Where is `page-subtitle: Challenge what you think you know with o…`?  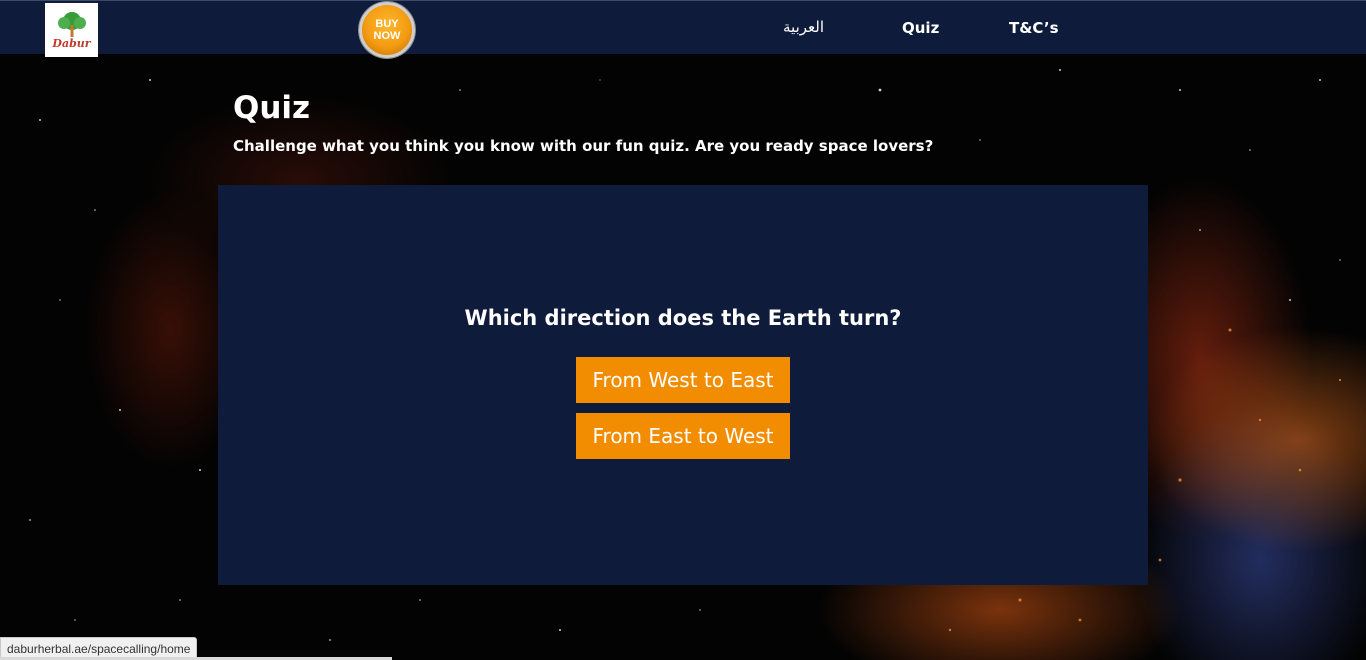
page-subtitle: Challenge what you think you know with o… is located at coordinates (583, 146).